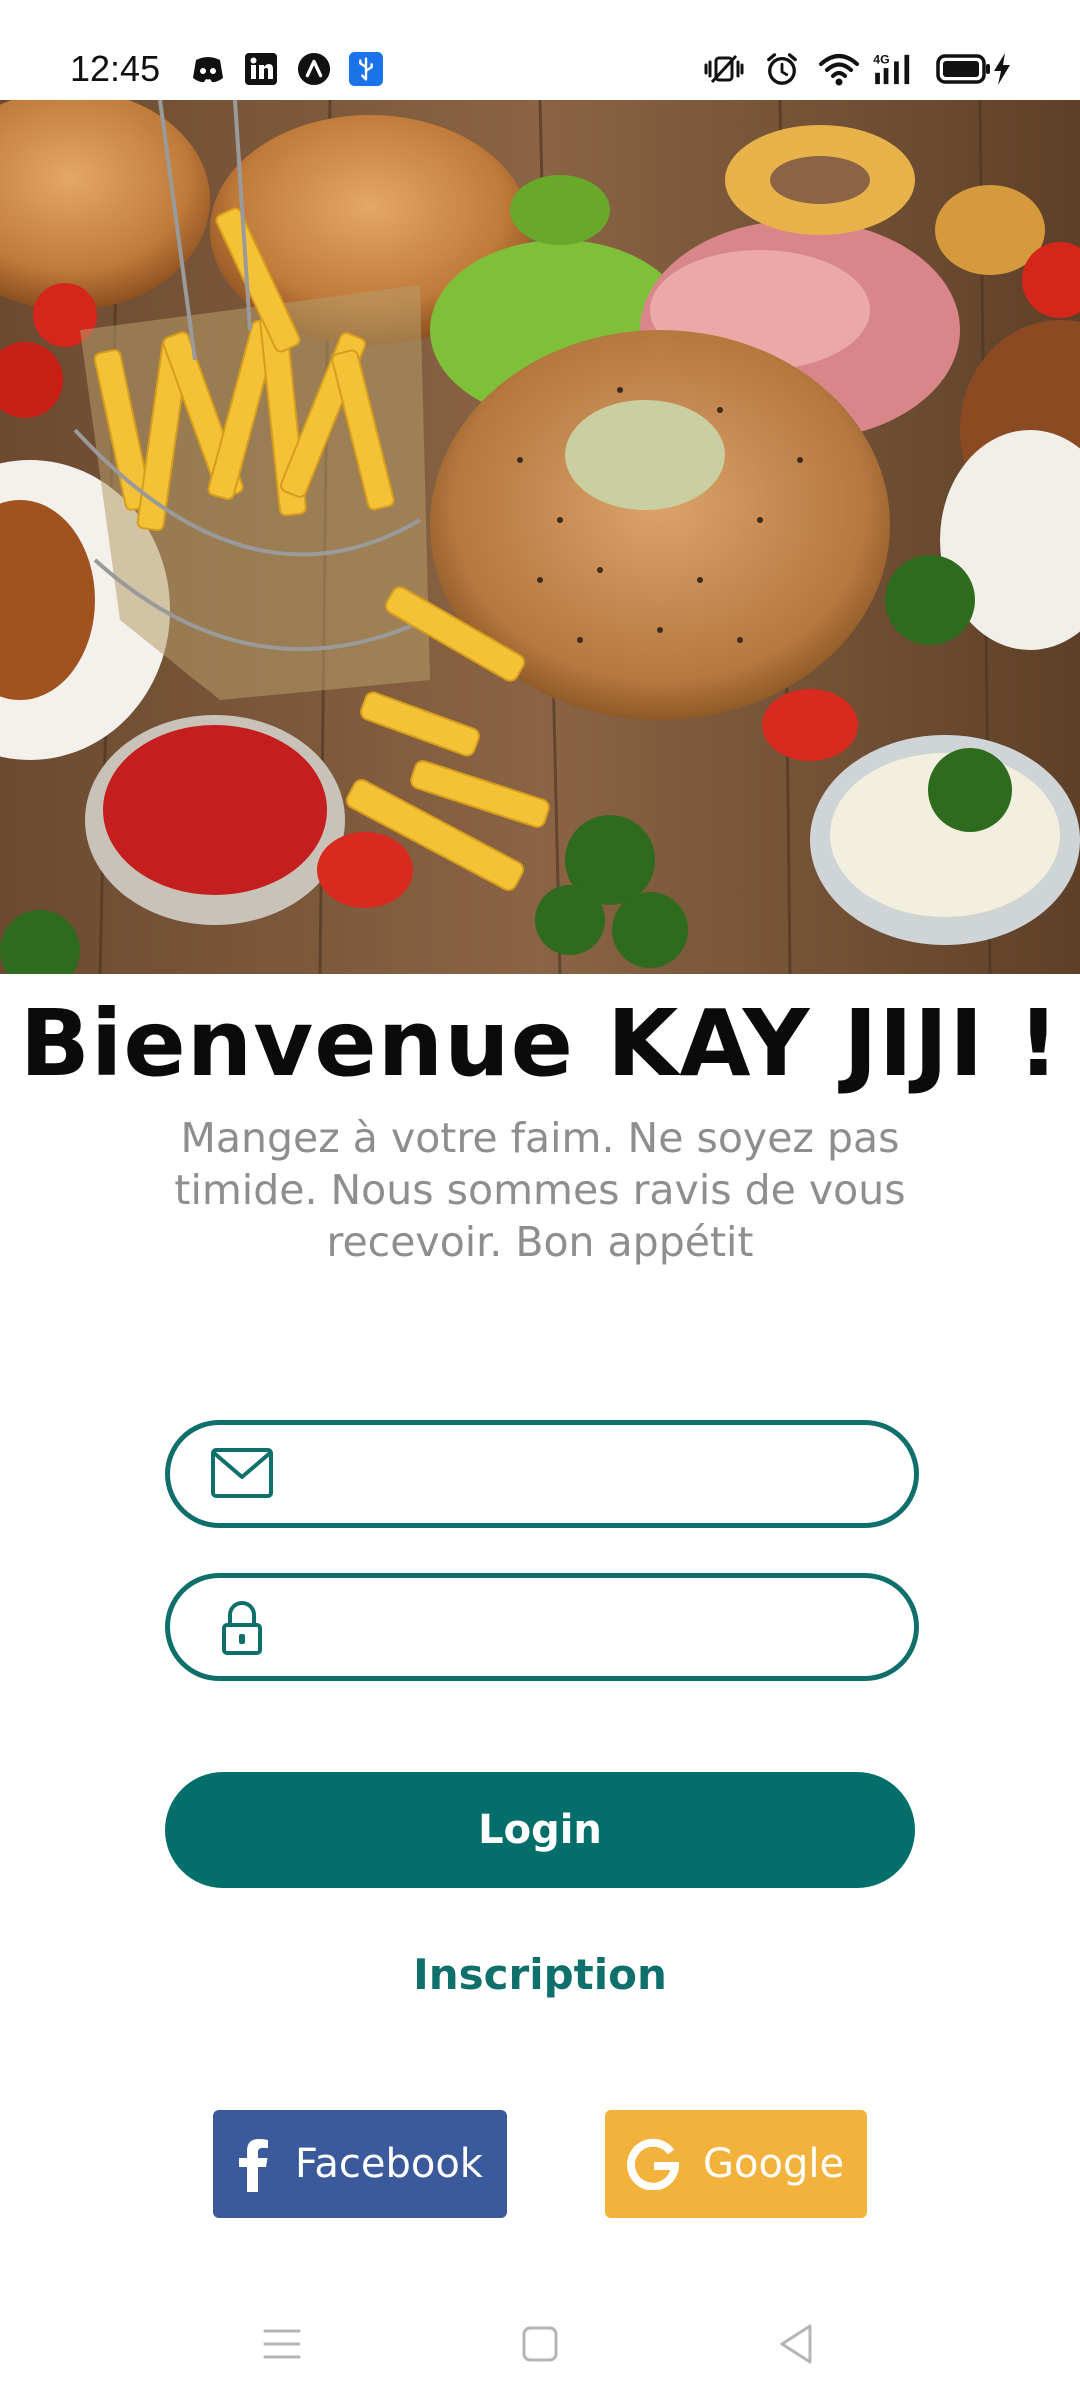  What do you see at coordinates (782, 69) in the screenshot?
I see `alarm-icon` at bounding box center [782, 69].